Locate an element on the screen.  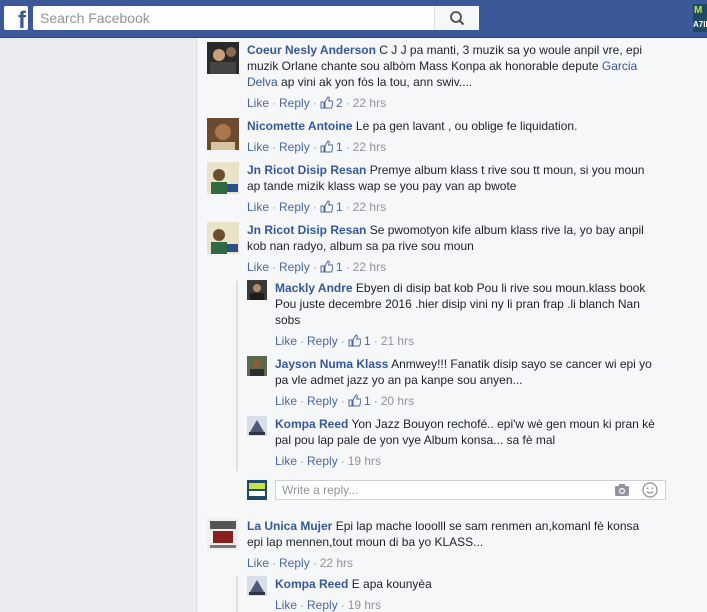
comment-actions: Like · Reply · 22 hrs is located at coordinates (300, 563).